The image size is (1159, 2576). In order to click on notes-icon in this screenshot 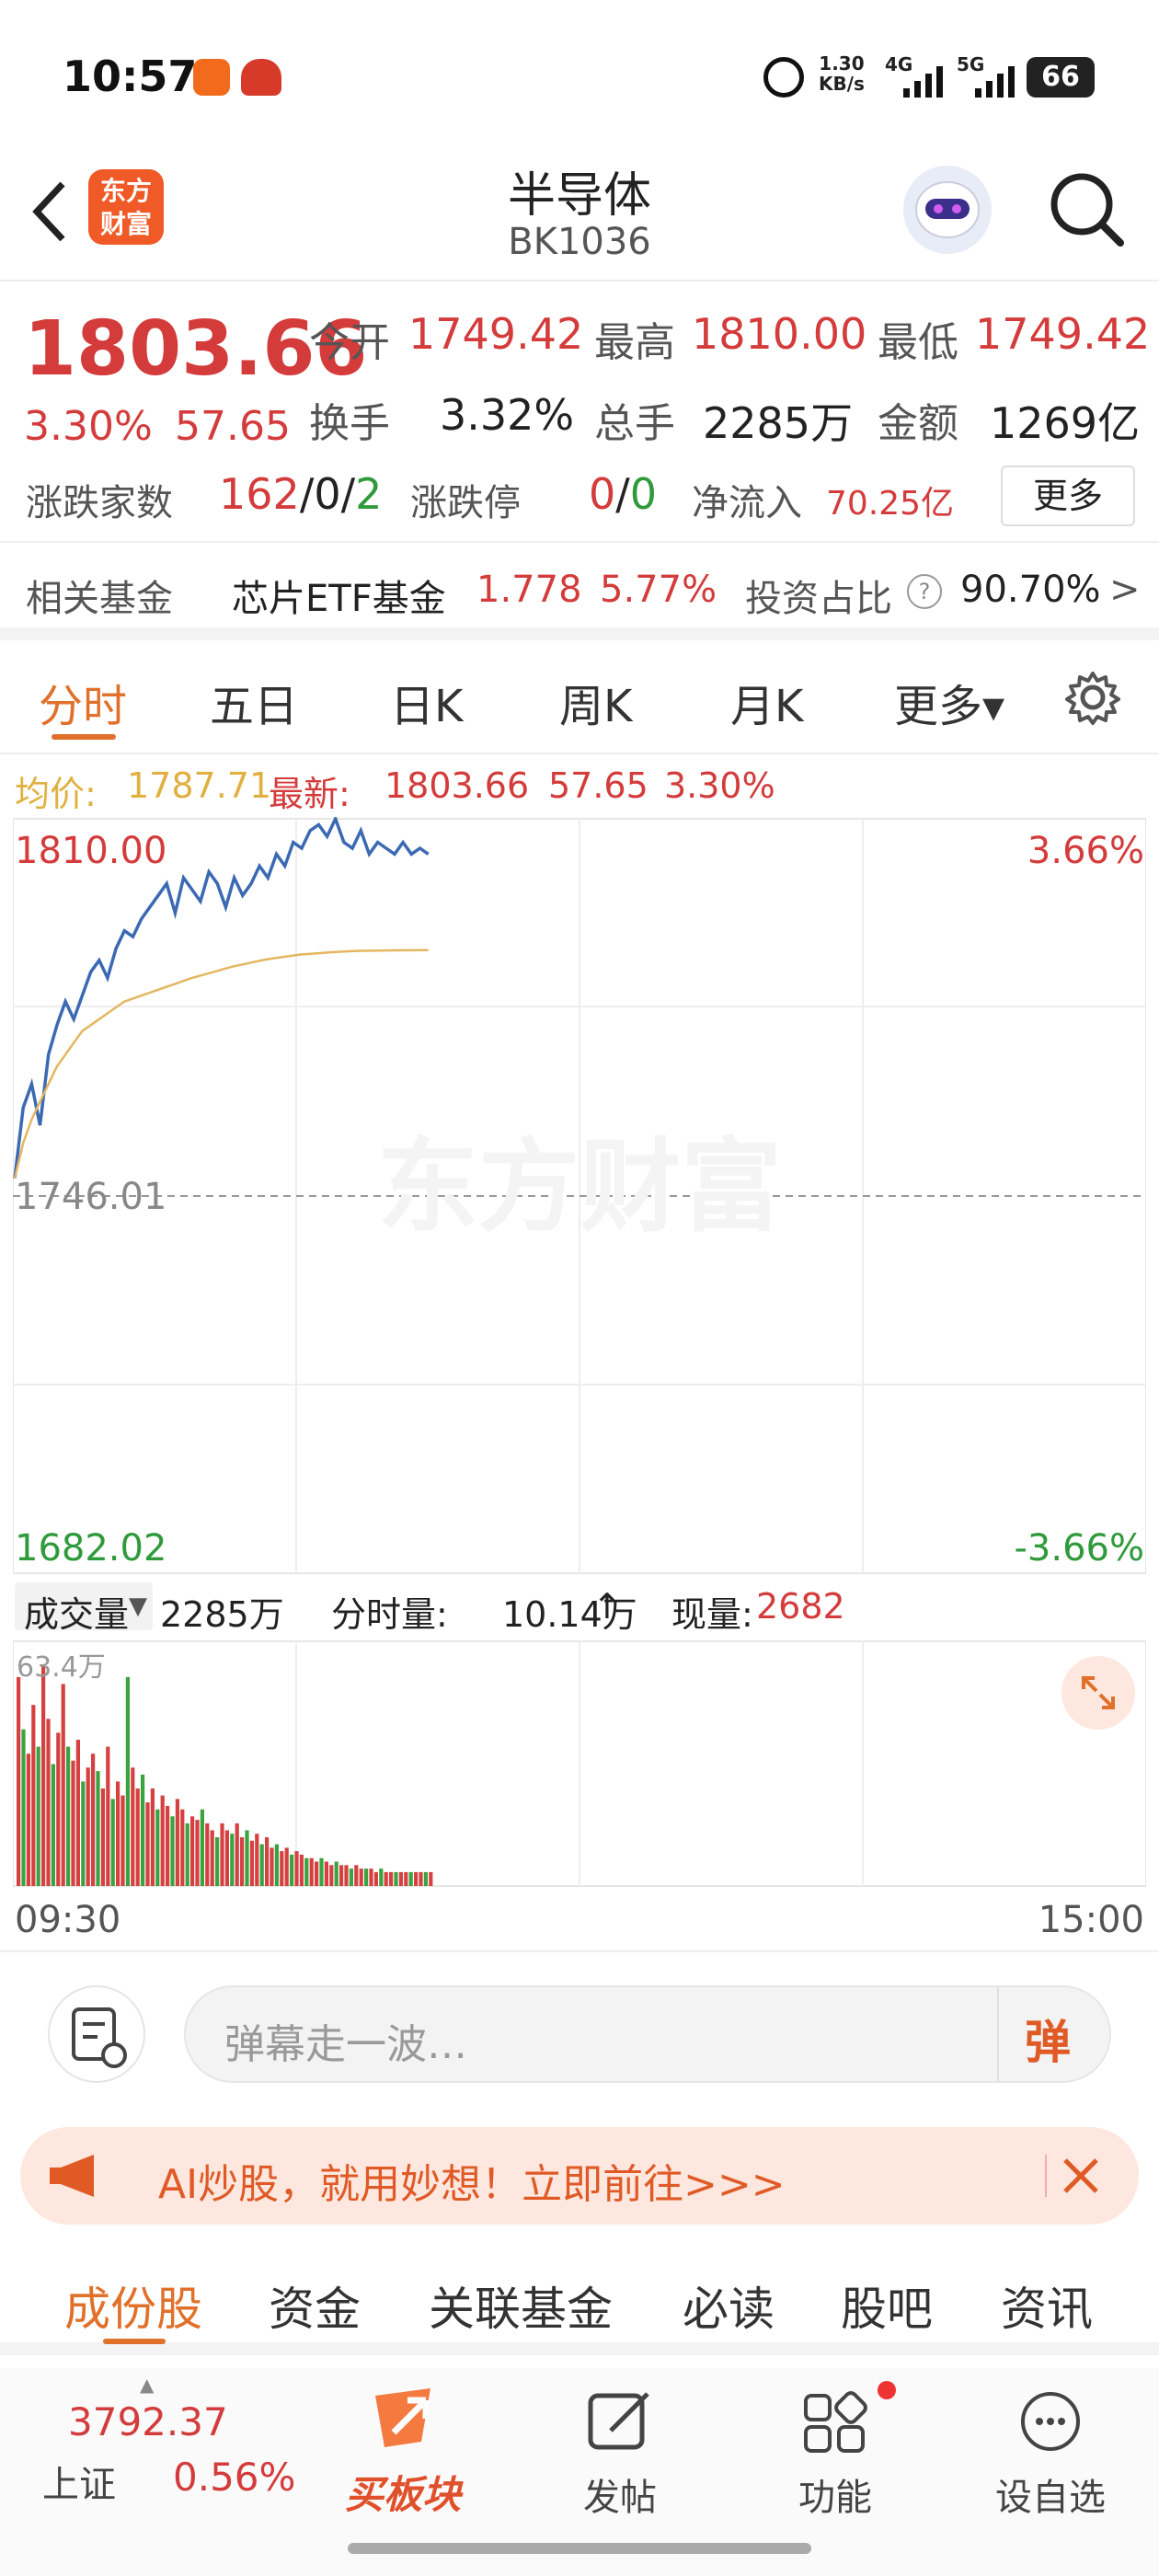, I will do `click(96, 2034)`.